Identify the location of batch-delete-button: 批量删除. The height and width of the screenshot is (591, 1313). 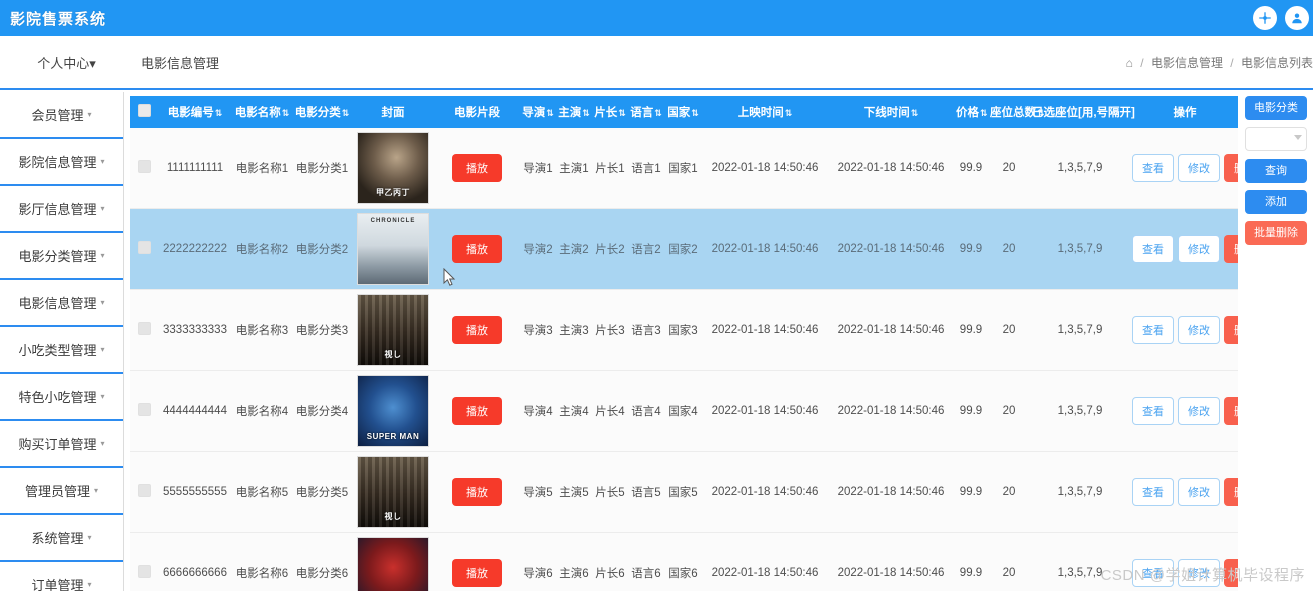
(1276, 233).